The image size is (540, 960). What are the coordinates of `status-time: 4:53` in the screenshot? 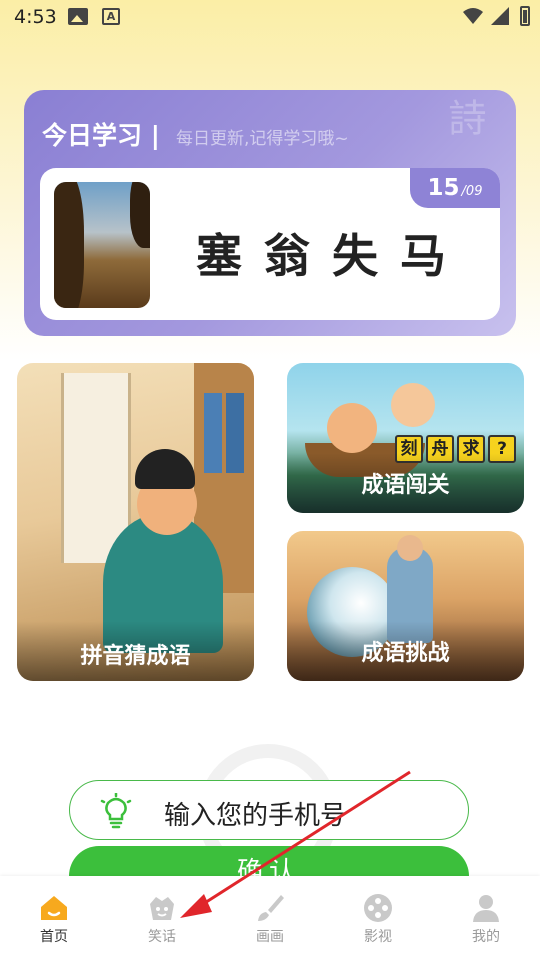 It's located at (35, 17).